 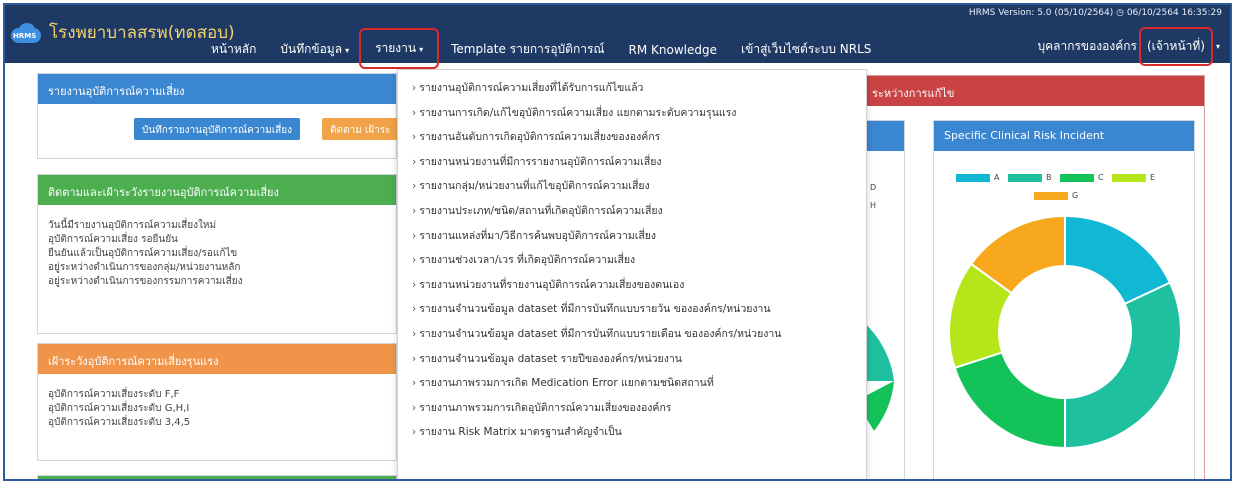 I want to click on user-role: (เจ้าหน้าที่), so click(x=1175, y=46).